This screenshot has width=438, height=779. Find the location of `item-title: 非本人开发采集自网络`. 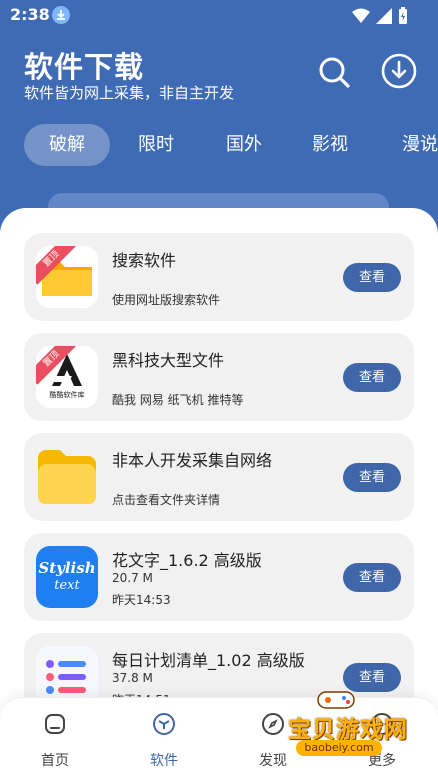

item-title: 非本人开发采集自网络 is located at coordinates (192, 460).